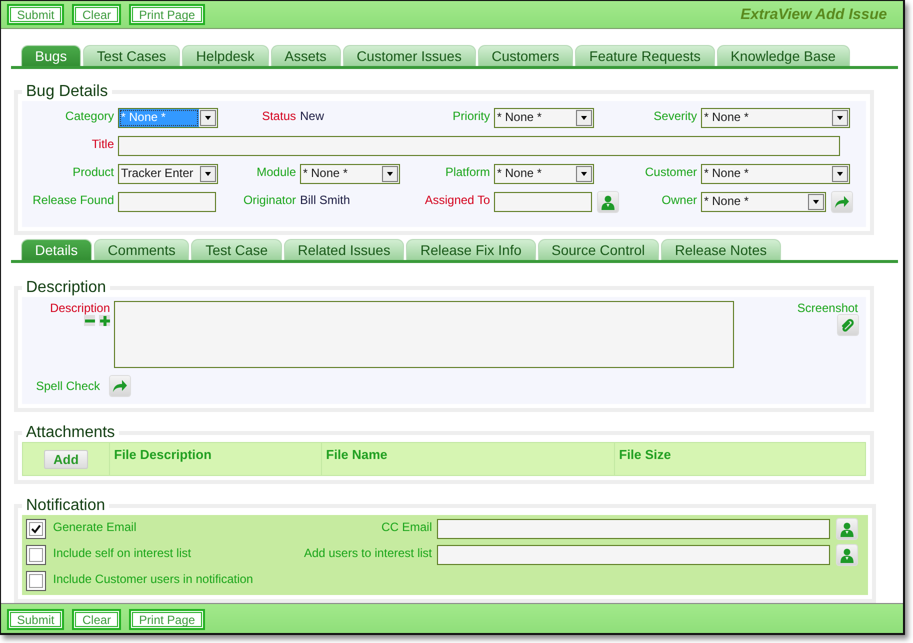 This screenshot has height=643, width=913. Describe the element at coordinates (216, 459) in the screenshot. I see `column-header: File Description` at that location.